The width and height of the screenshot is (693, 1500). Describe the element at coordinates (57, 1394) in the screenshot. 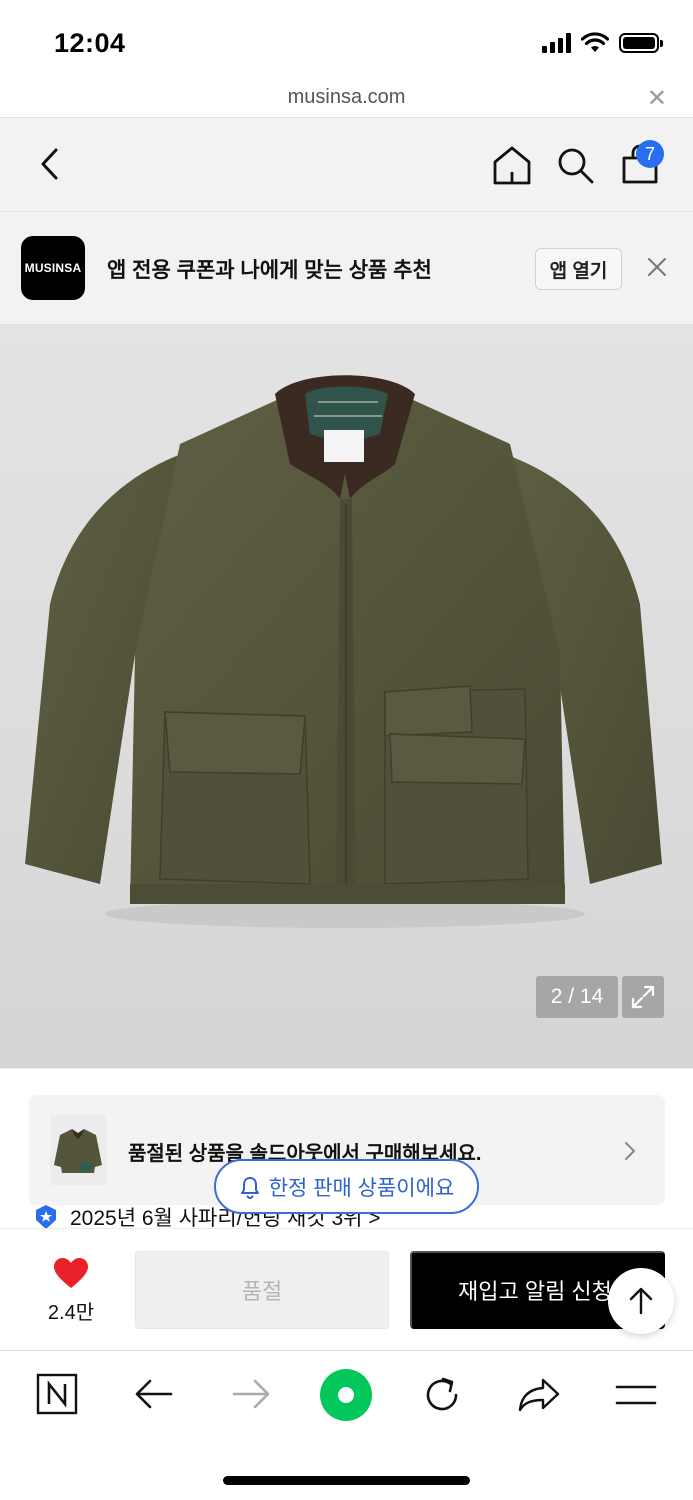

I see `naver-n-icon` at that location.